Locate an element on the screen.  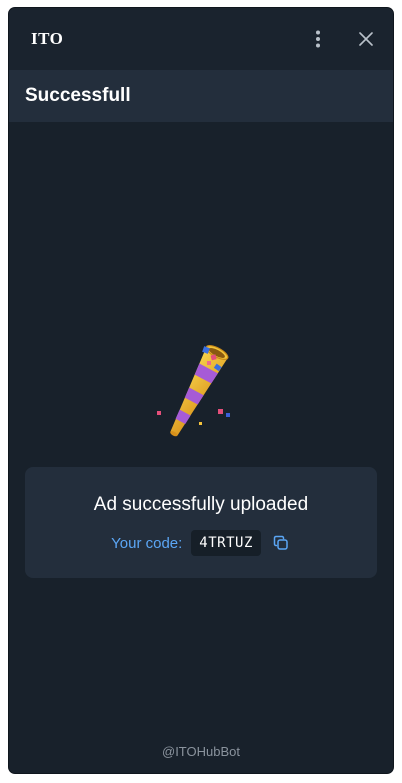
code-label: Your code: is located at coordinates (147, 543).